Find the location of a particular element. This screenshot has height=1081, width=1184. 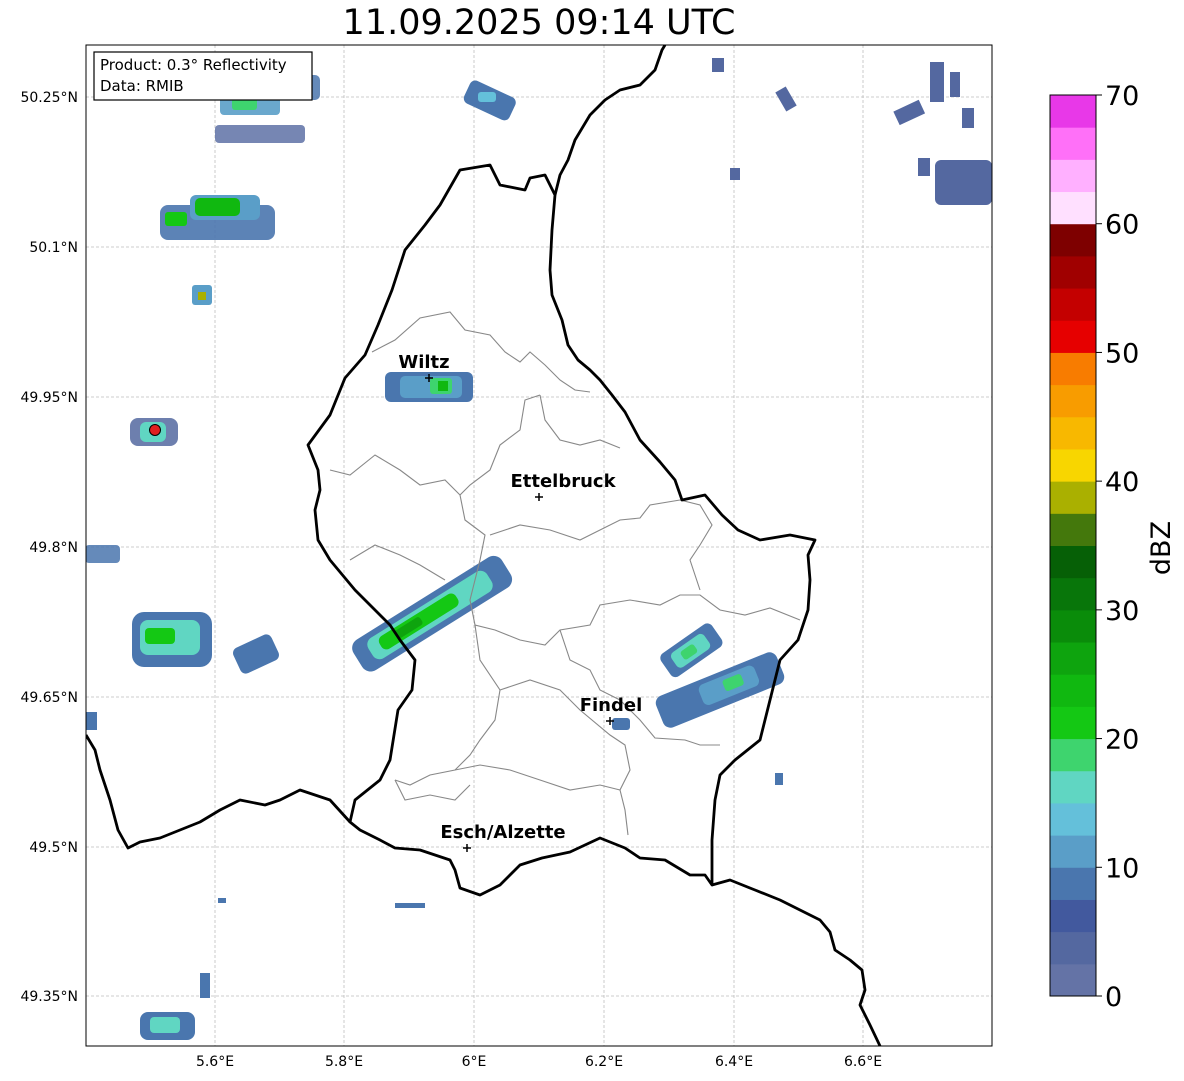

colorbar-tick-label: 70 is located at coordinates (1122, 96).